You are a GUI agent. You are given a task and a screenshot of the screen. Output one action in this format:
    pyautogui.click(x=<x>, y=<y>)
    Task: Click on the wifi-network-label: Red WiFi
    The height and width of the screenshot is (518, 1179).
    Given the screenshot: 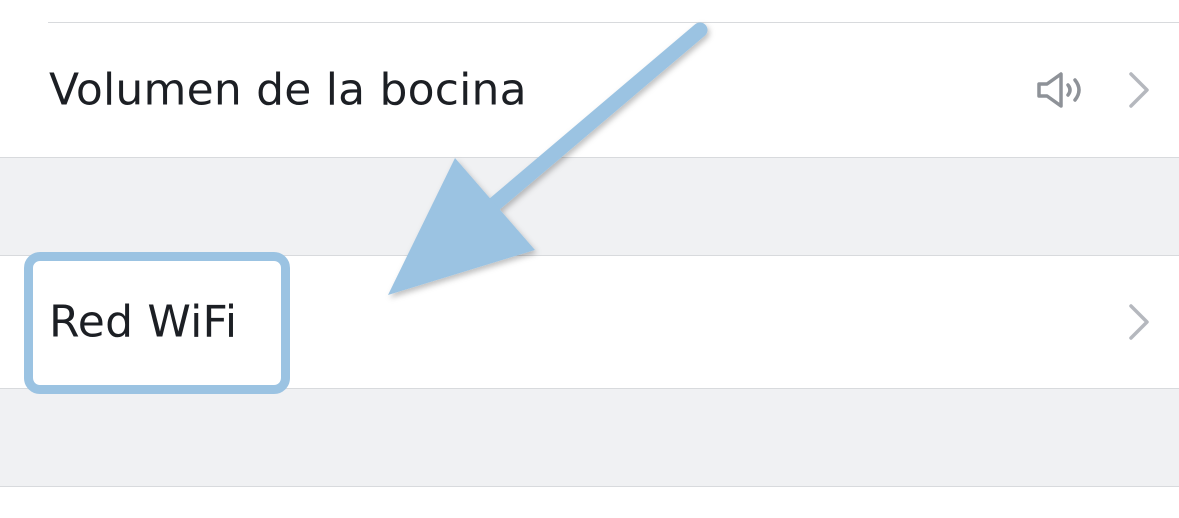 What is the action you would take?
    pyautogui.click(x=143, y=322)
    